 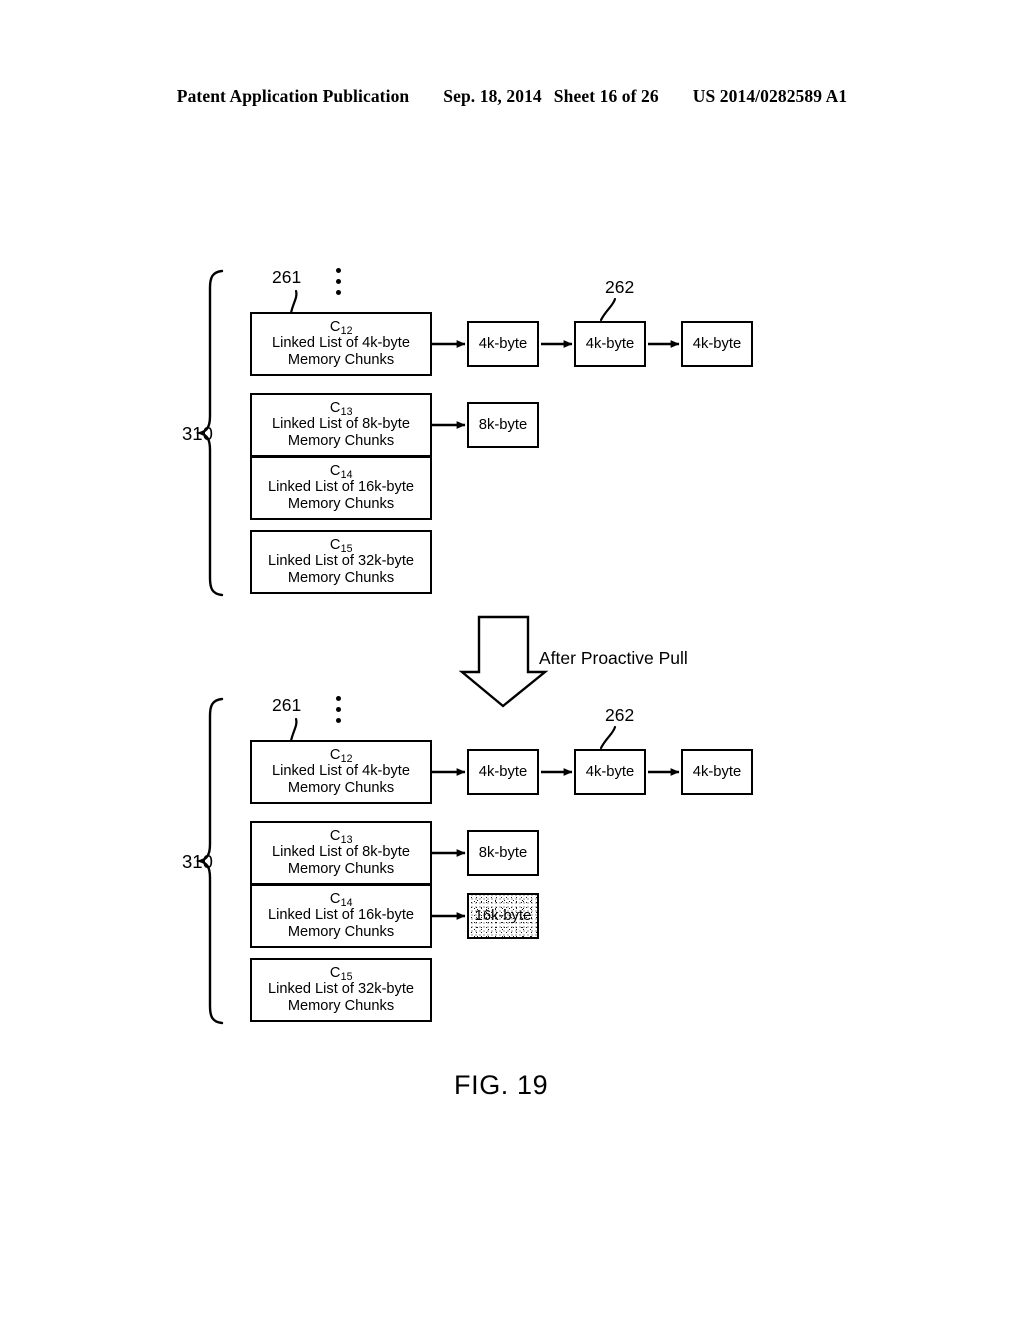 I want to click on chunk-box-4k-3-bottom: 4k-byte, so click(x=717, y=772).